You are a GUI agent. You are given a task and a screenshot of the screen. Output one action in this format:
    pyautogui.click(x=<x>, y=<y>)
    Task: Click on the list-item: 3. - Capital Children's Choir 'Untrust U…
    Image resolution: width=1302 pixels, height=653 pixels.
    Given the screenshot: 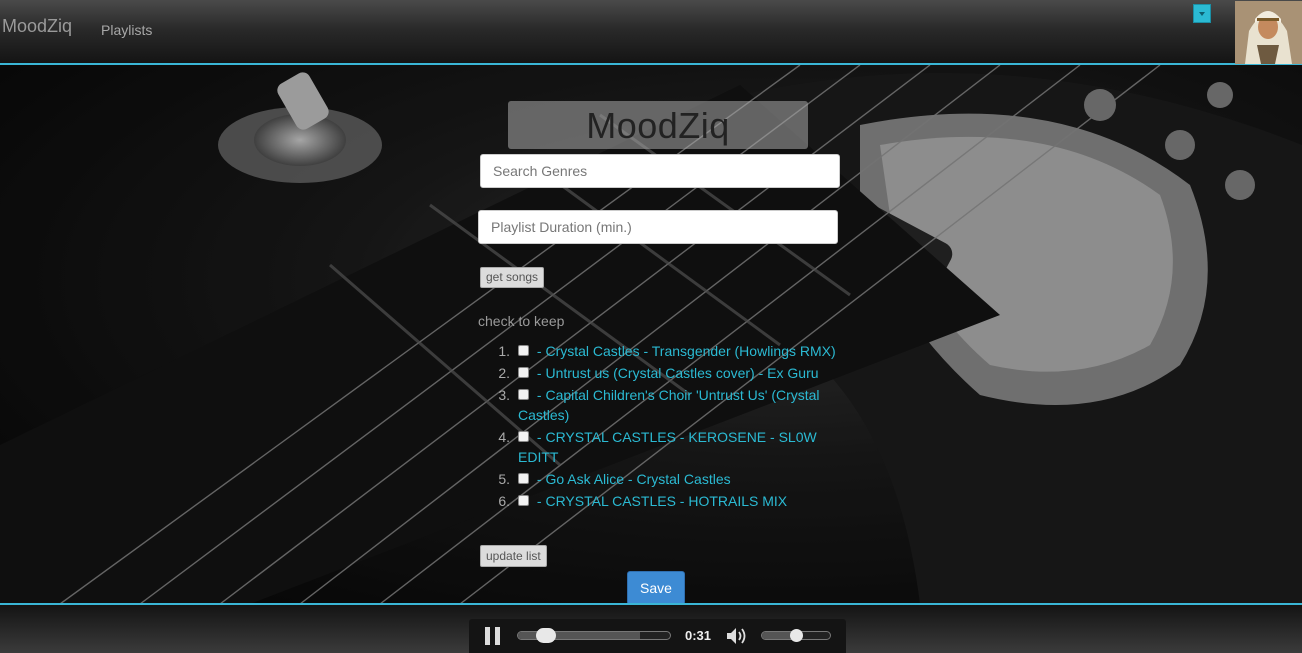 What is the action you would take?
    pyautogui.click(x=660, y=405)
    